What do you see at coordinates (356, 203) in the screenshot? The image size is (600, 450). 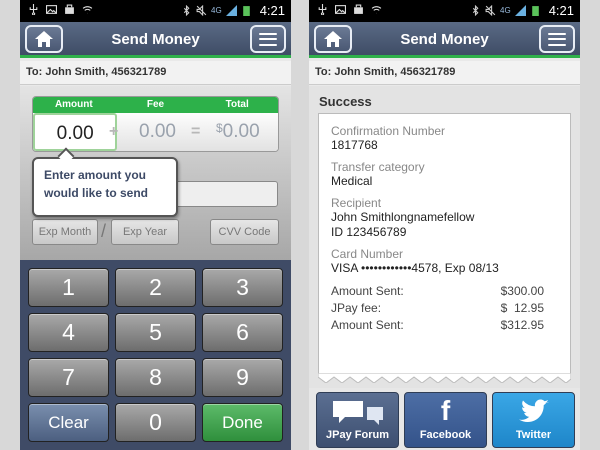 I see `recipient-label: Recipient` at bounding box center [356, 203].